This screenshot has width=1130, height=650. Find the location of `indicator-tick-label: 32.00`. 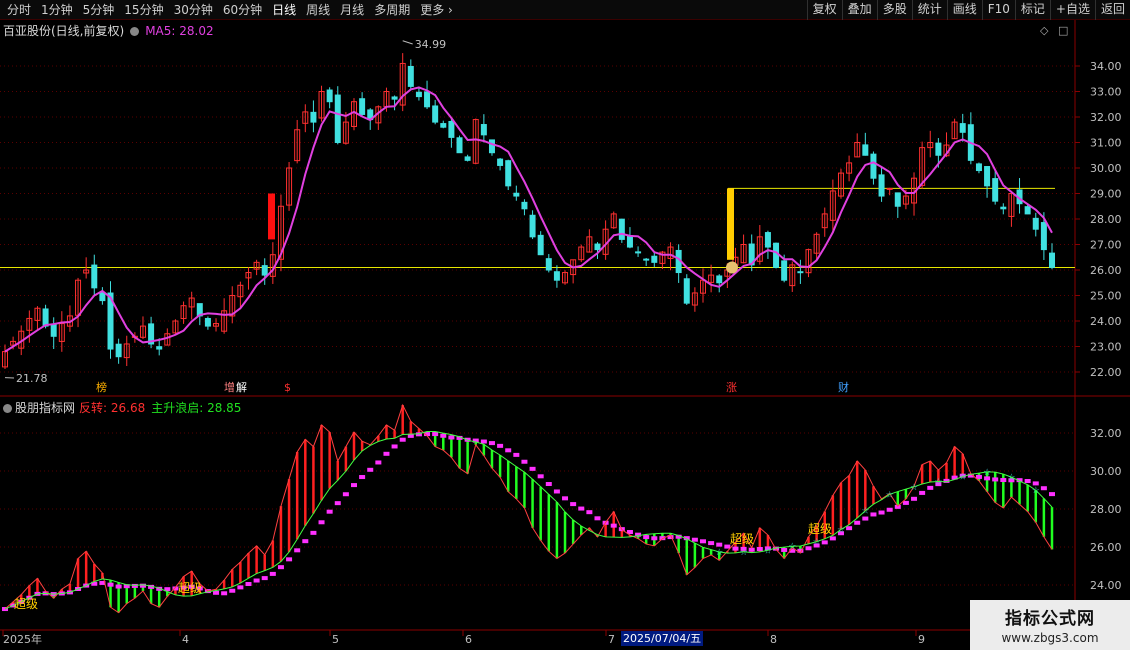

indicator-tick-label: 32.00 is located at coordinates (1106, 433).